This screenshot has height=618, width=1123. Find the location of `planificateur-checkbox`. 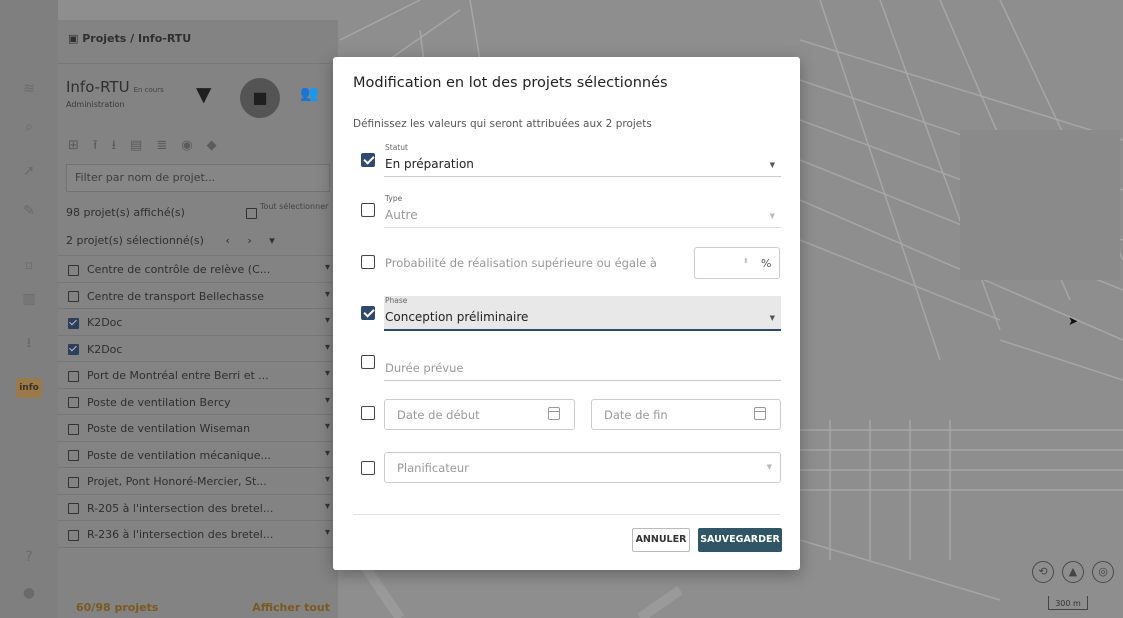

planificateur-checkbox is located at coordinates (368, 468).